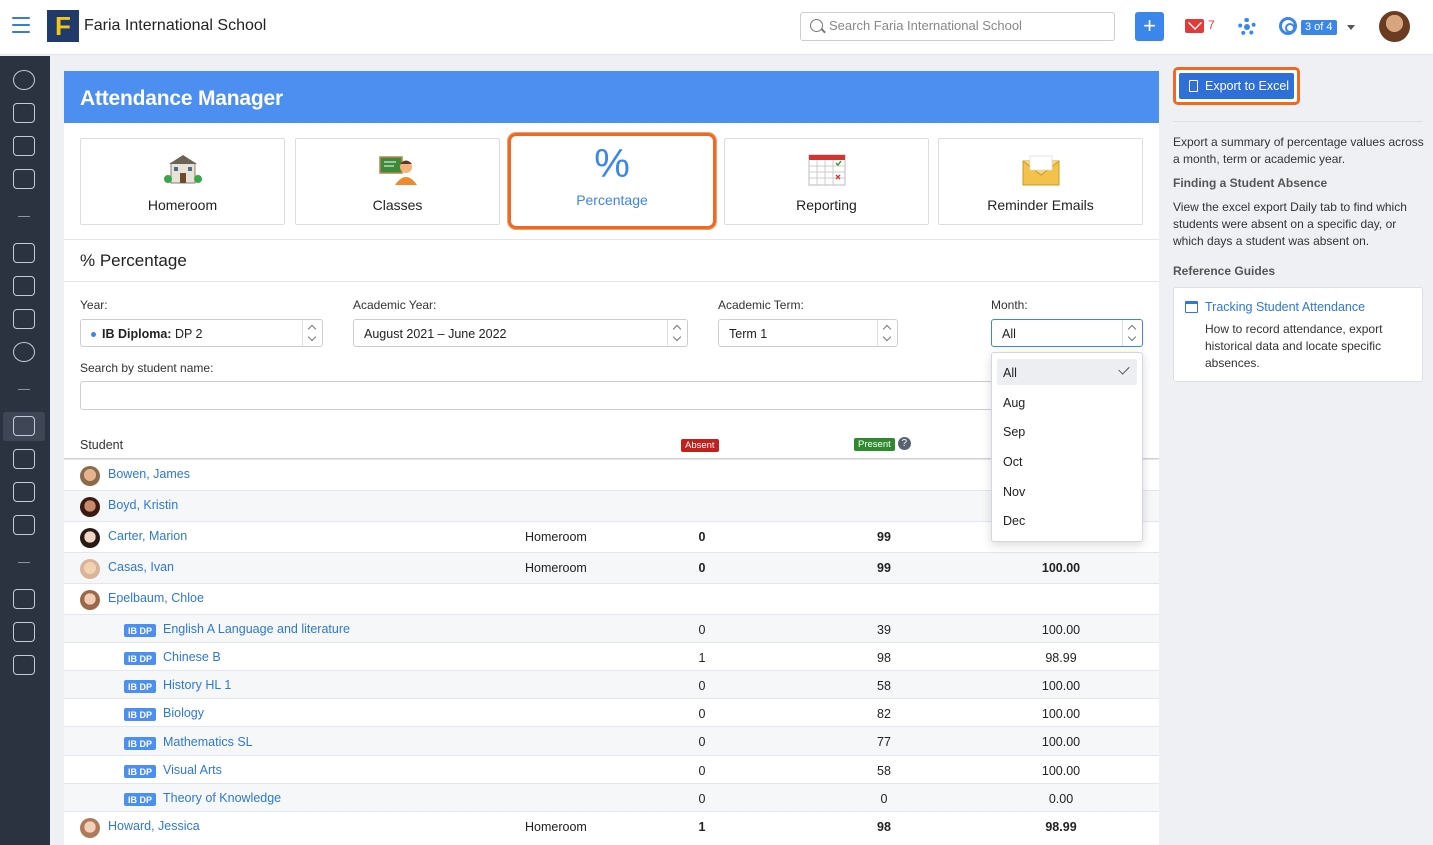 This screenshot has height=845, width=1433. What do you see at coordinates (1067, 447) in the screenshot?
I see `month-dropdown: All Aug Sep Oct Nov Dec` at bounding box center [1067, 447].